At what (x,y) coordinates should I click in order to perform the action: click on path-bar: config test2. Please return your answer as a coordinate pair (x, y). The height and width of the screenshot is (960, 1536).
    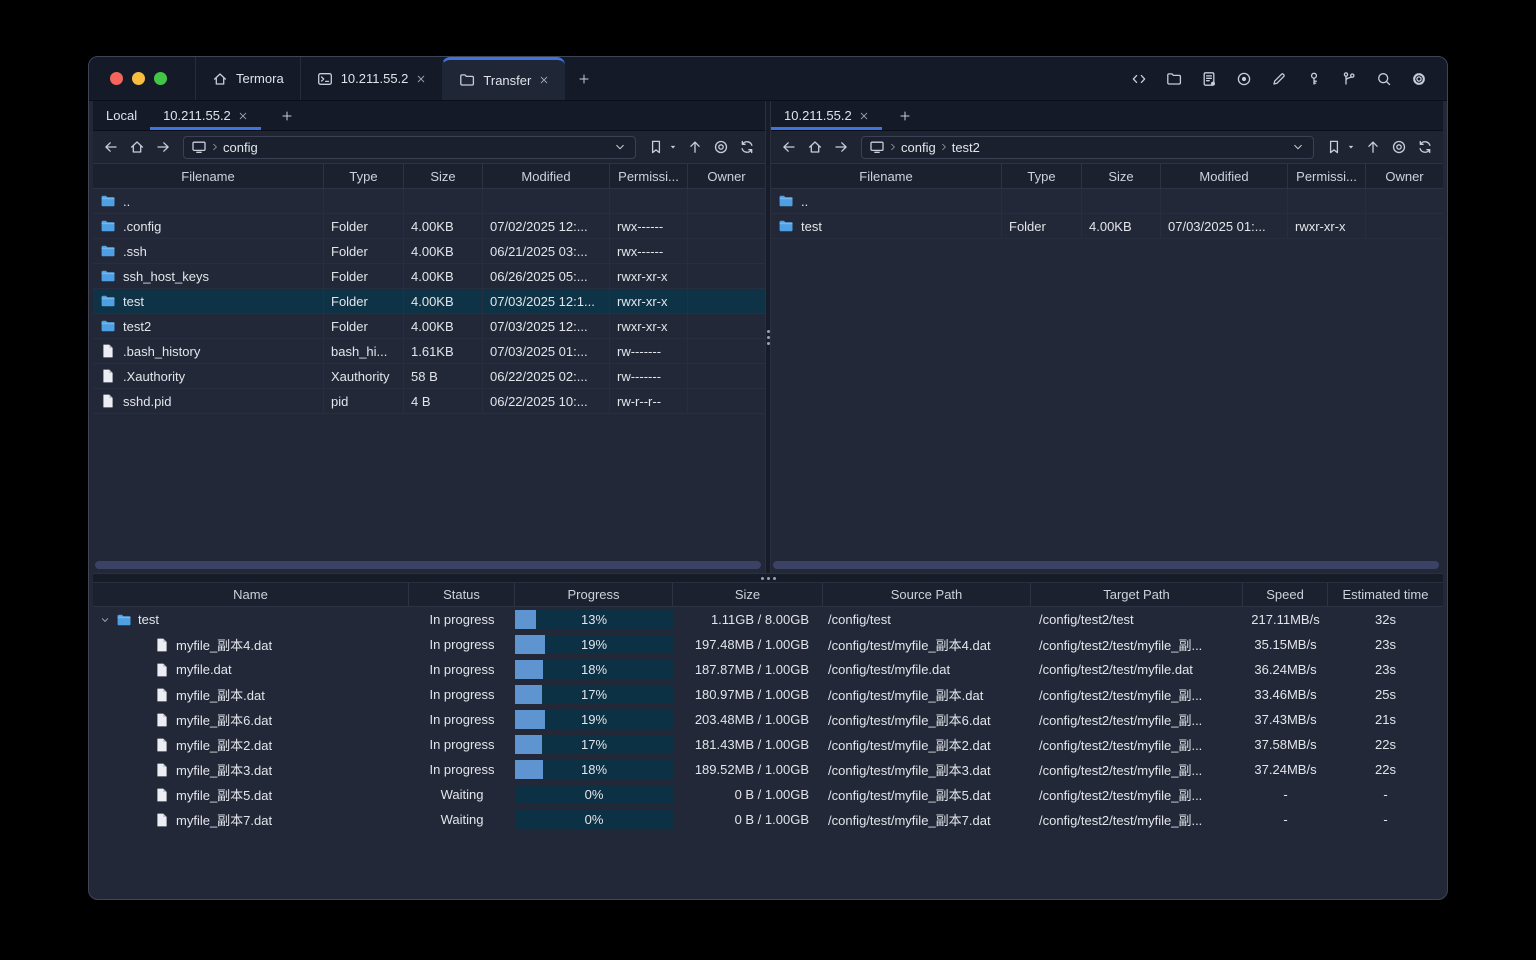
    Looking at the image, I should click on (1087, 147).